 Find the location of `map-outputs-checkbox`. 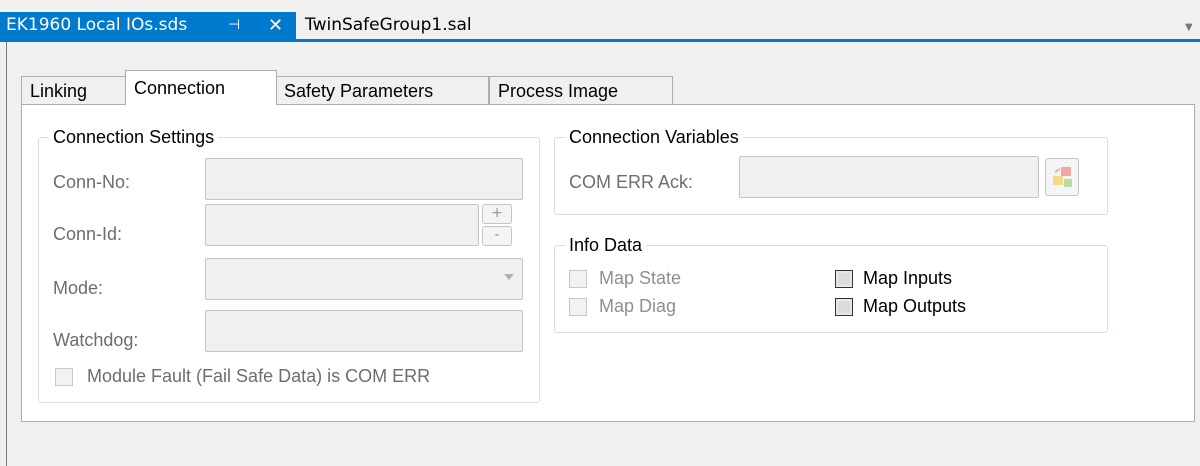

map-outputs-checkbox is located at coordinates (844, 307).